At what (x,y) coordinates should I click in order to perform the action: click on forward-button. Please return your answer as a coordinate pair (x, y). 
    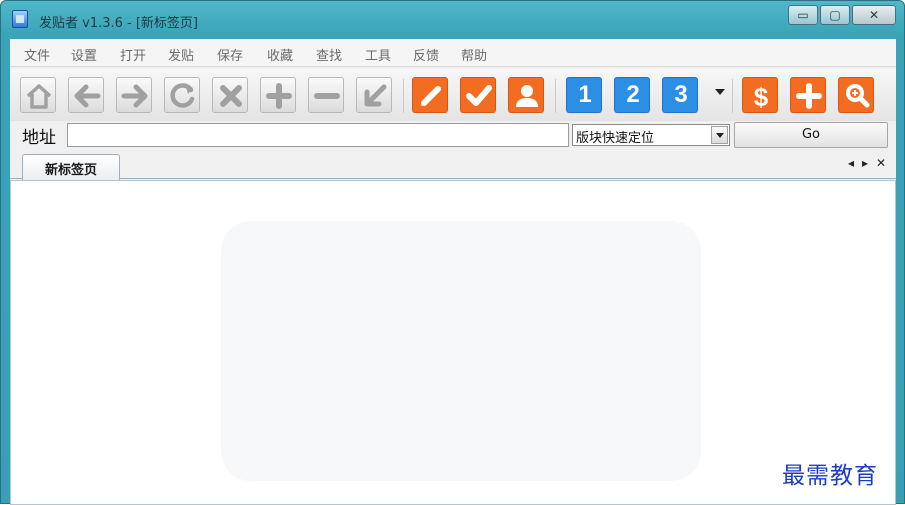
    Looking at the image, I should click on (134, 95).